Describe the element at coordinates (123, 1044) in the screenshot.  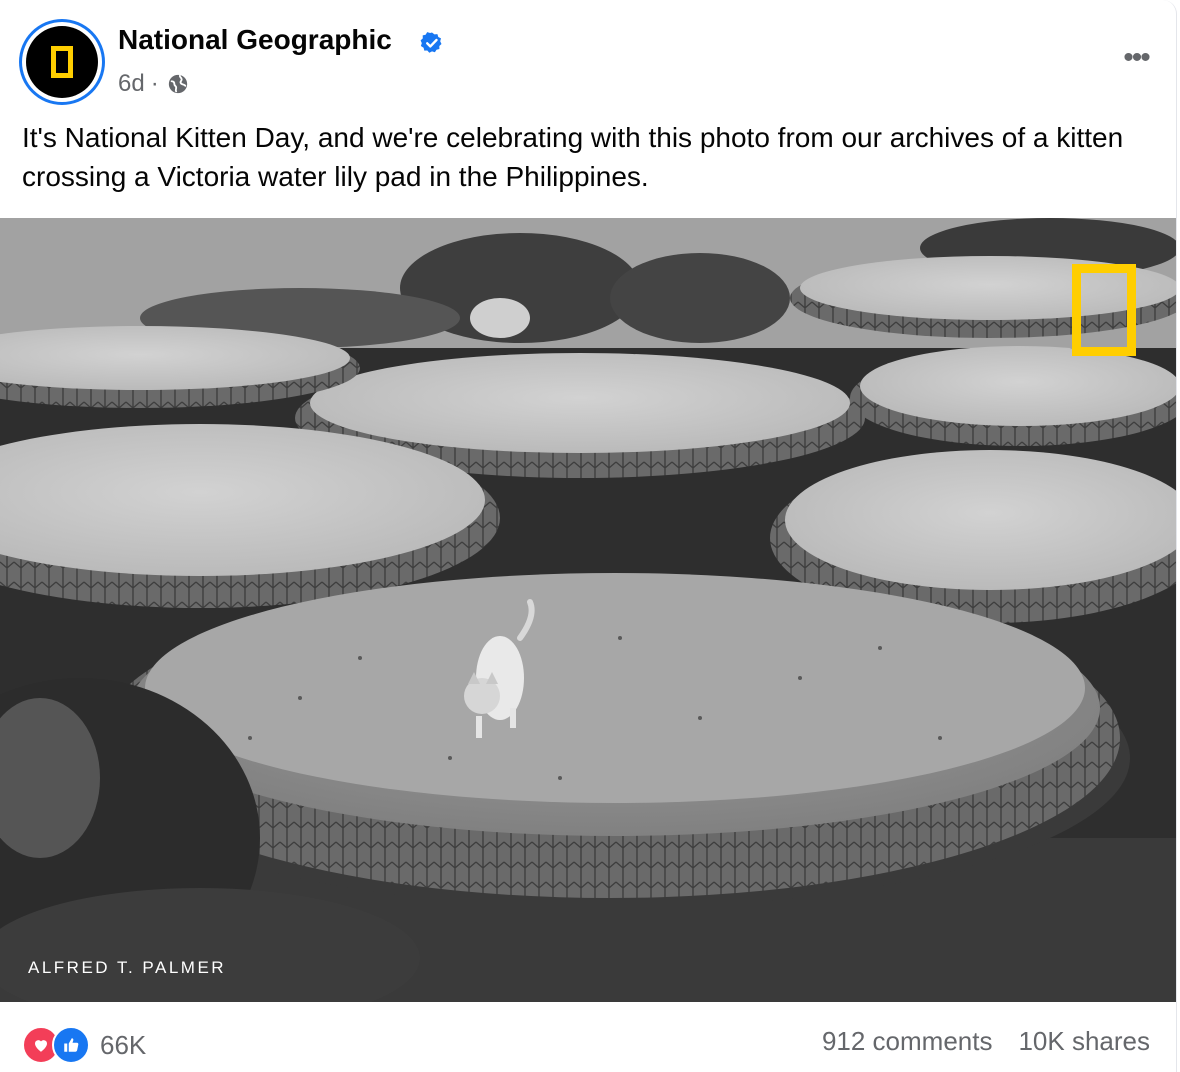
I see `reaction-count: 66K` at that location.